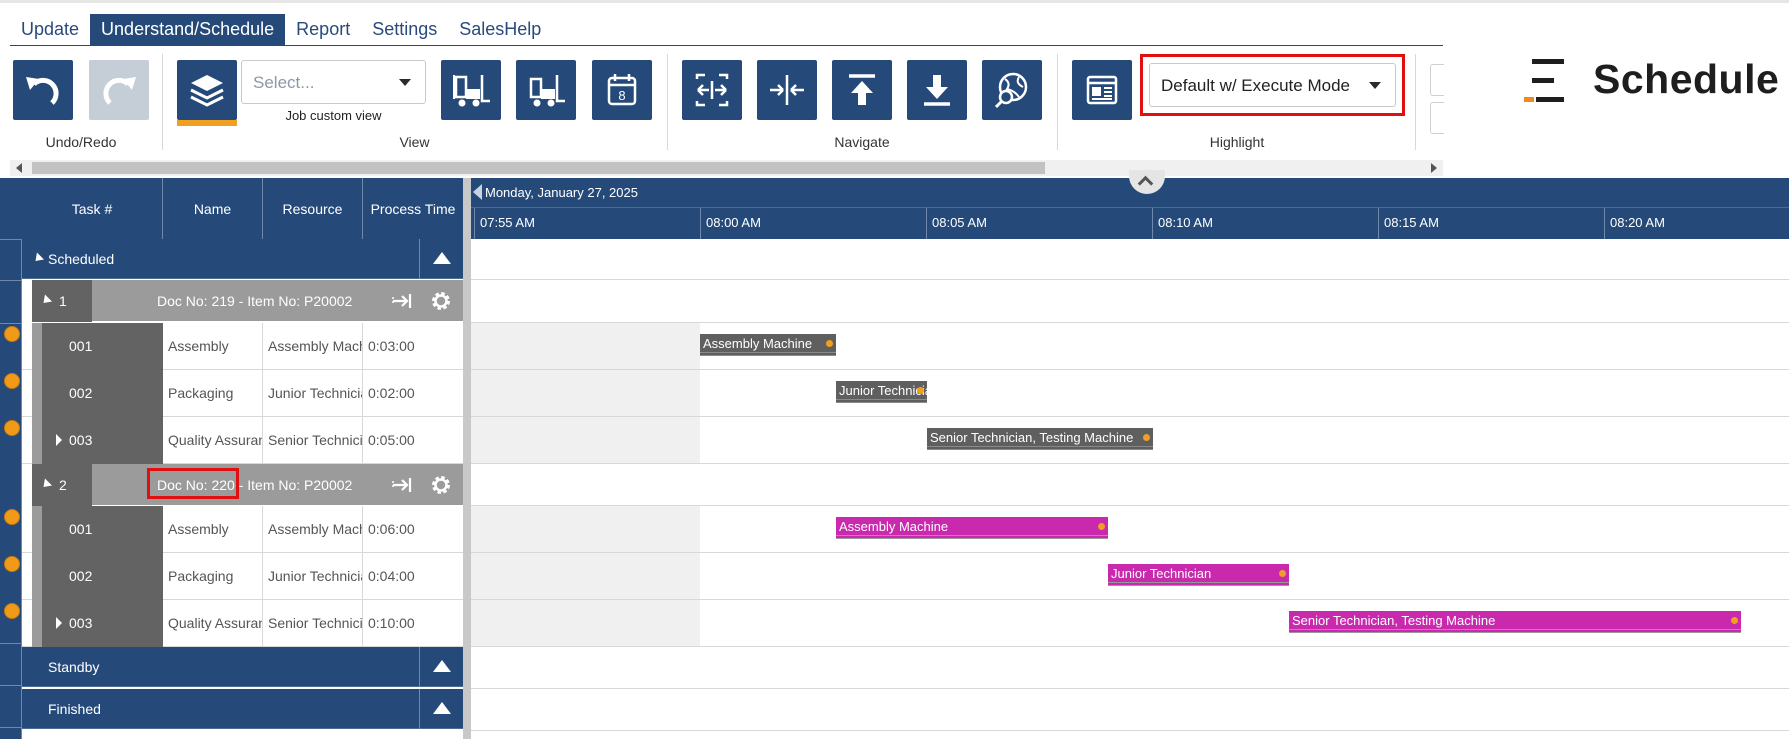 The width and height of the screenshot is (1789, 739). Describe the element at coordinates (119, 90) in the screenshot. I see `redo-button` at that location.